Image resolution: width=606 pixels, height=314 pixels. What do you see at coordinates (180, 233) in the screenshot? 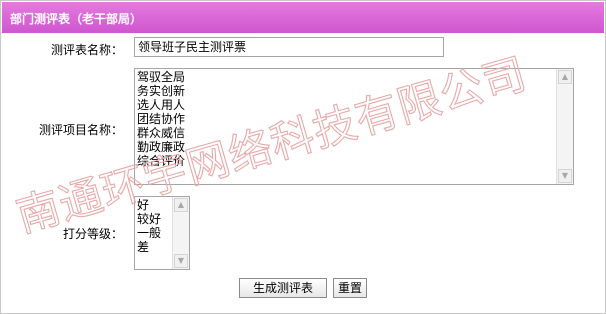
I see `grade-scrollbar: ▲ ▼` at bounding box center [180, 233].